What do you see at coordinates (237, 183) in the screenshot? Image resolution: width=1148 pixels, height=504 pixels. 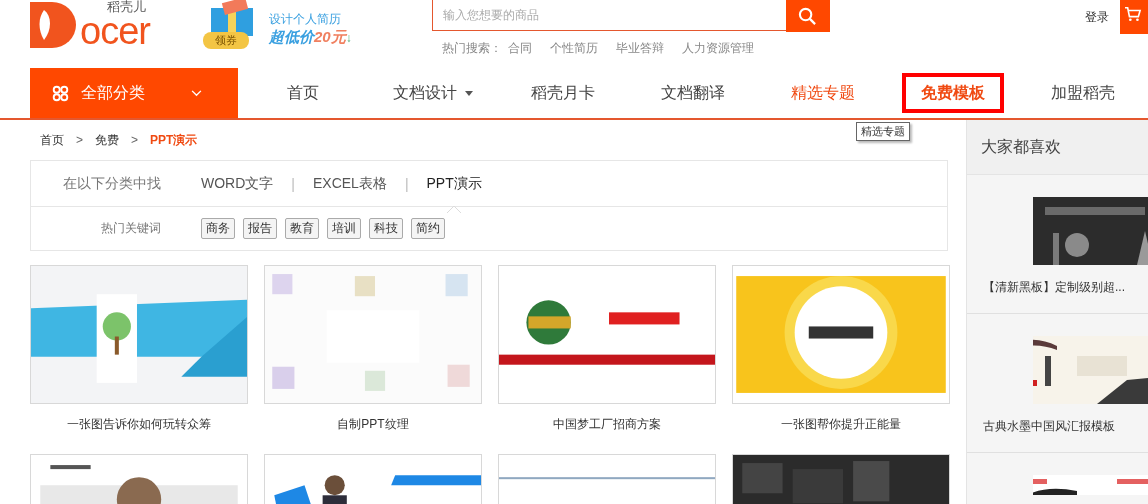 I see `category-tab: WORD文字` at bounding box center [237, 183].